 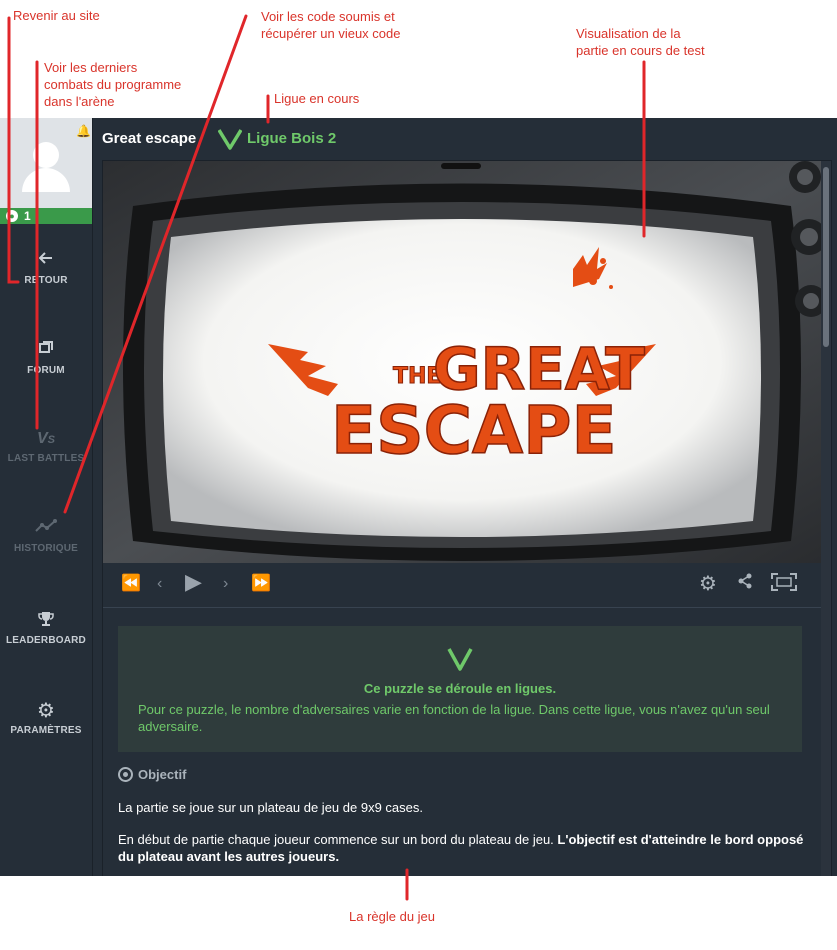 I want to click on annotation-line: combats du programme, so click(x=113, y=84).